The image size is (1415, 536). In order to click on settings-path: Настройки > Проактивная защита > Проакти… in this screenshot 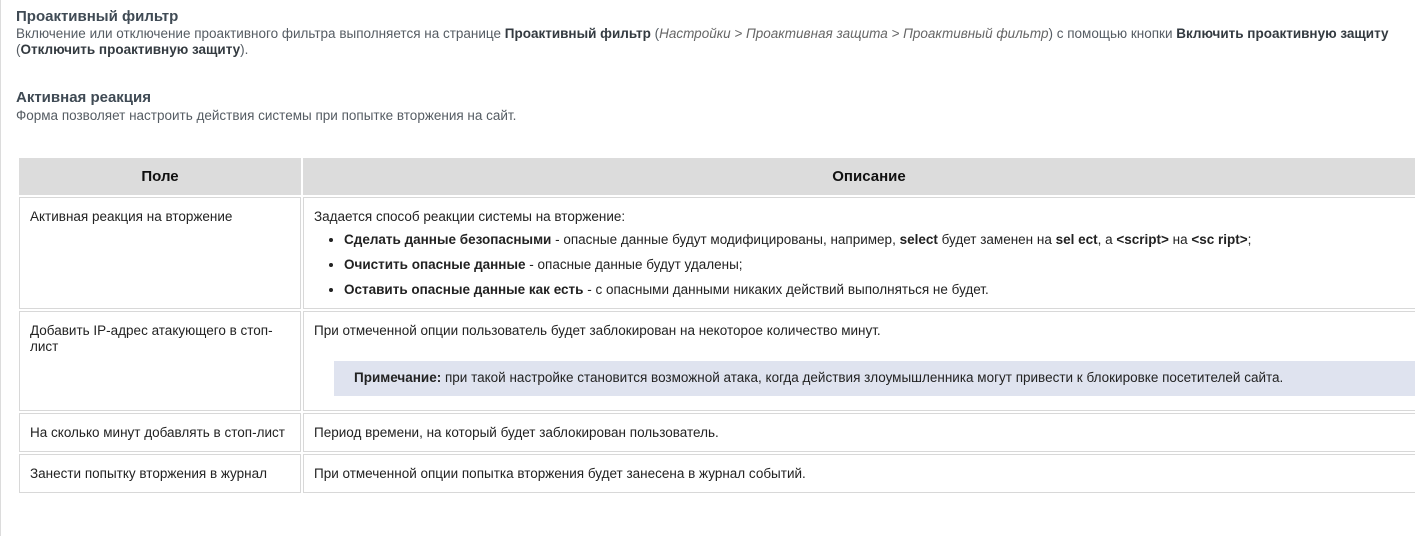, I will do `click(854, 33)`.